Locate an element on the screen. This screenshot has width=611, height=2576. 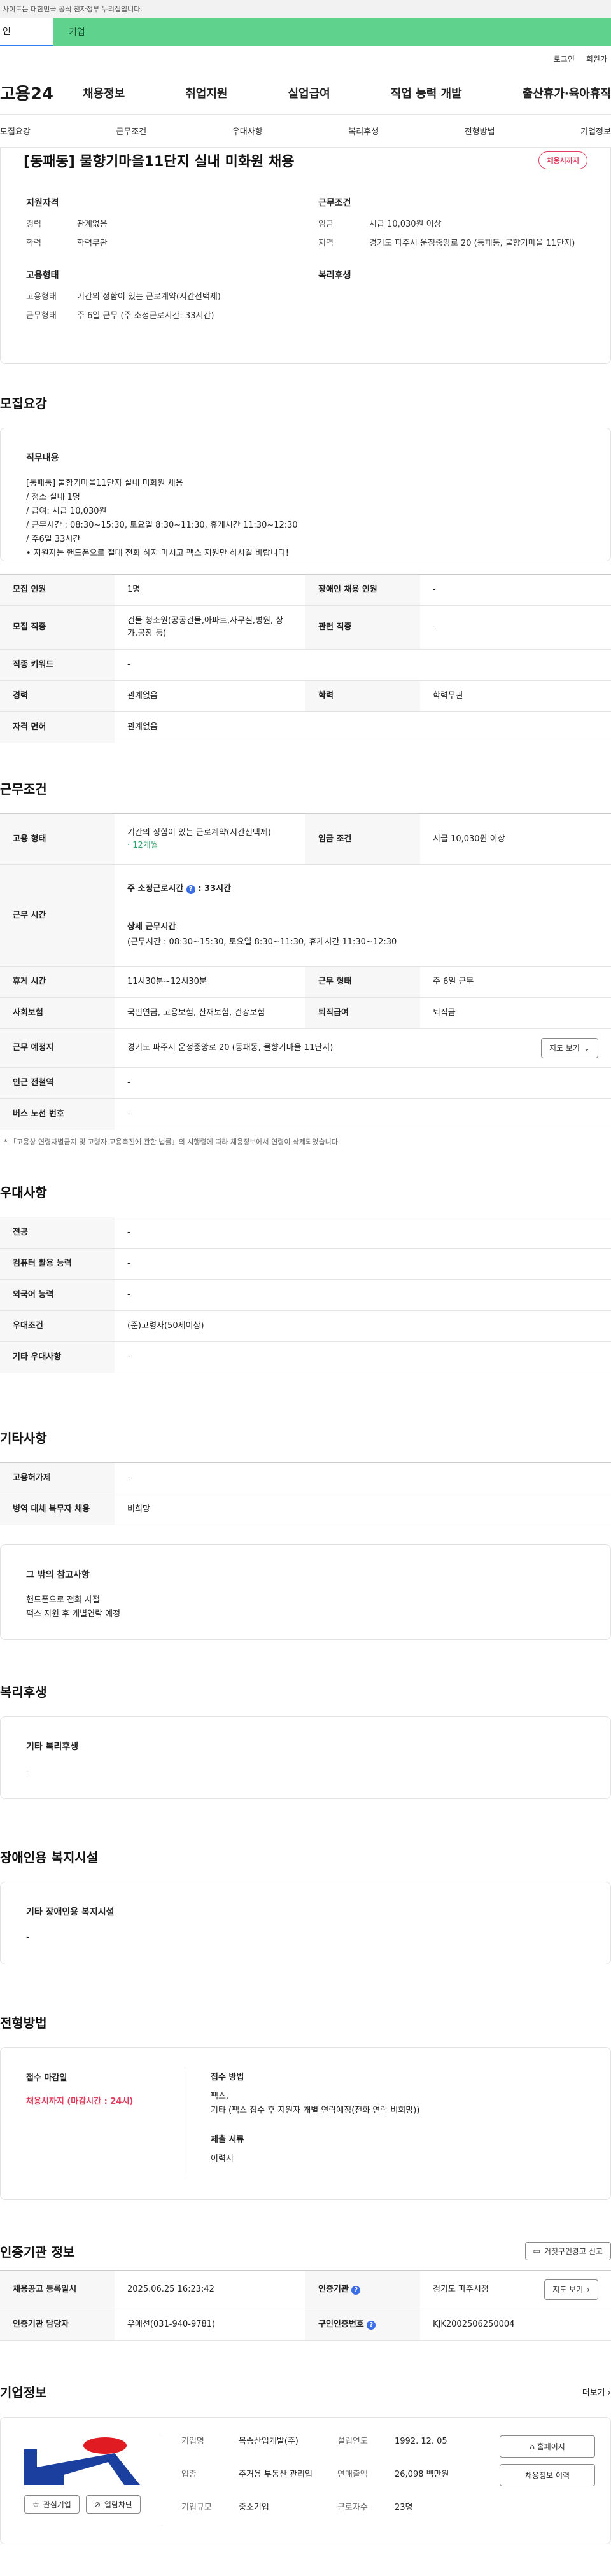
duty-line: / 청소 실내 1명 is located at coordinates (53, 497).